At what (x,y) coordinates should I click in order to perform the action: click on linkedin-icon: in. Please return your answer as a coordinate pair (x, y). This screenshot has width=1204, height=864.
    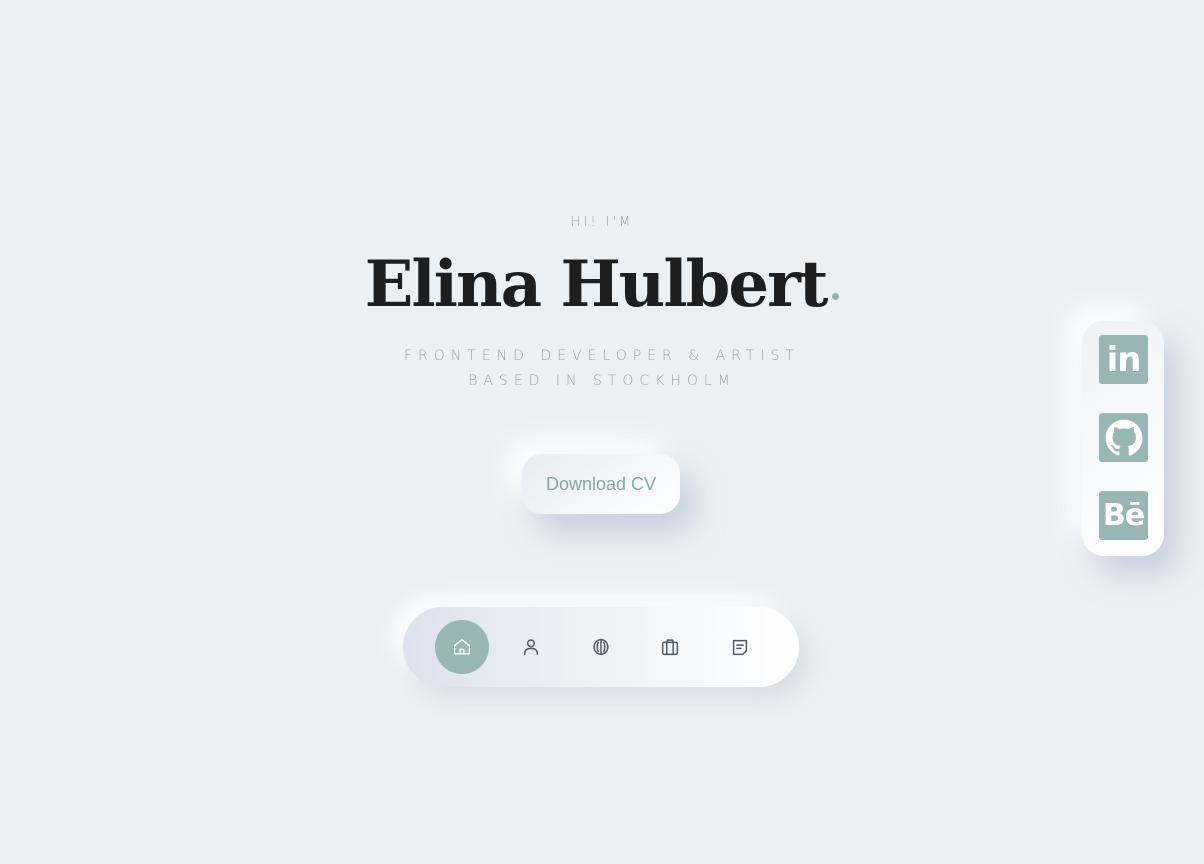
    Looking at the image, I should click on (1124, 359).